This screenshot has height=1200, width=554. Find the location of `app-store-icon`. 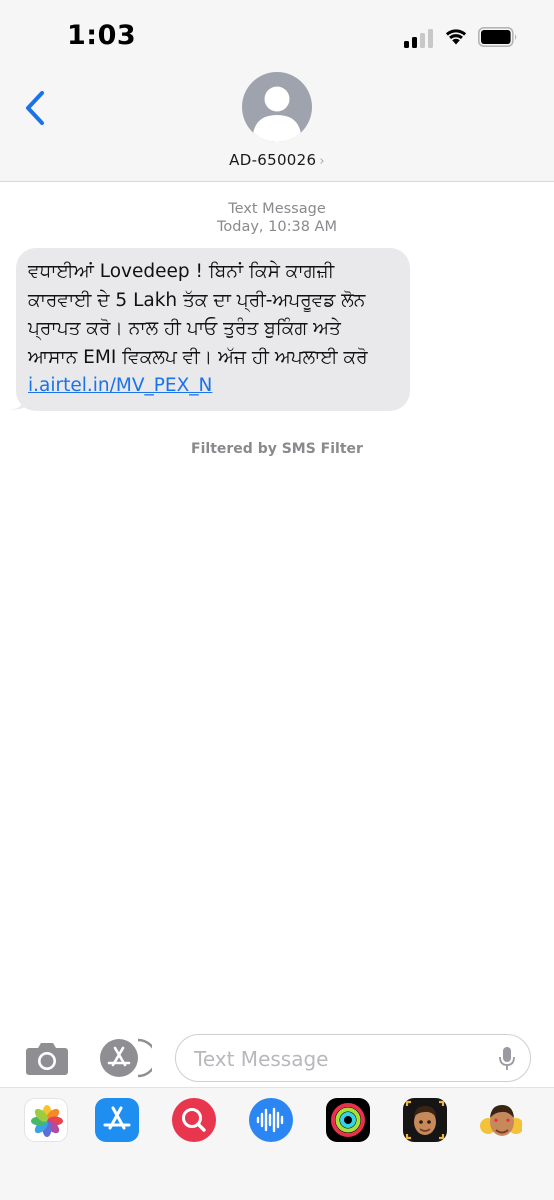

app-store-icon is located at coordinates (125, 1058).